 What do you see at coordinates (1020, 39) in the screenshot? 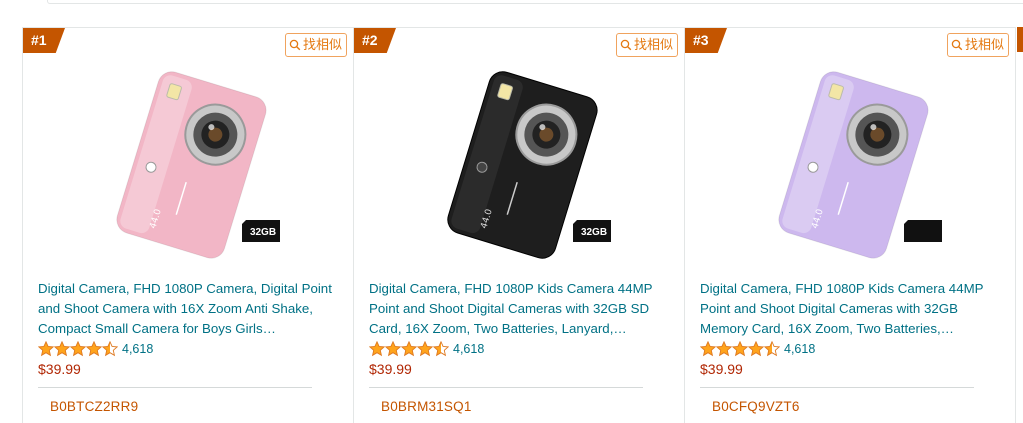
I see `next-card-rank-badge-edge` at bounding box center [1020, 39].